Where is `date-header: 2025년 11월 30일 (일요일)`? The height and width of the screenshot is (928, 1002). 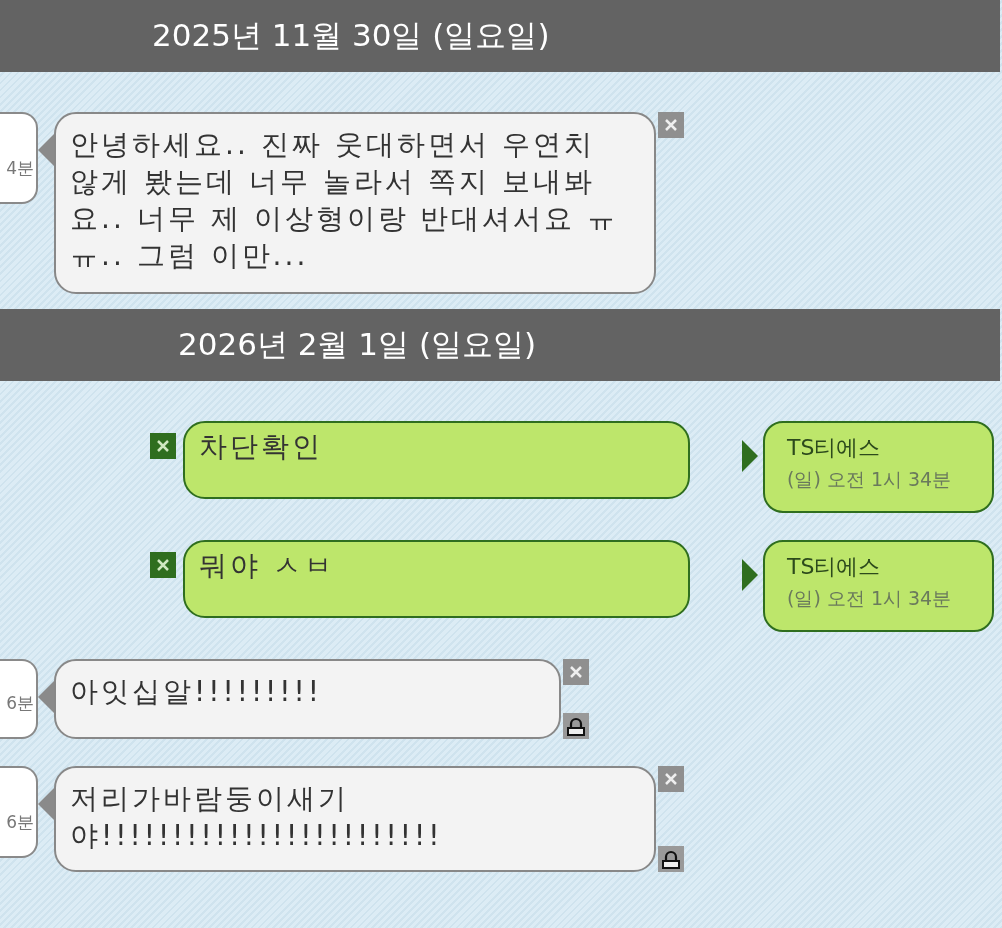 date-header: 2025년 11월 30일 (일요일) is located at coordinates (500, 36).